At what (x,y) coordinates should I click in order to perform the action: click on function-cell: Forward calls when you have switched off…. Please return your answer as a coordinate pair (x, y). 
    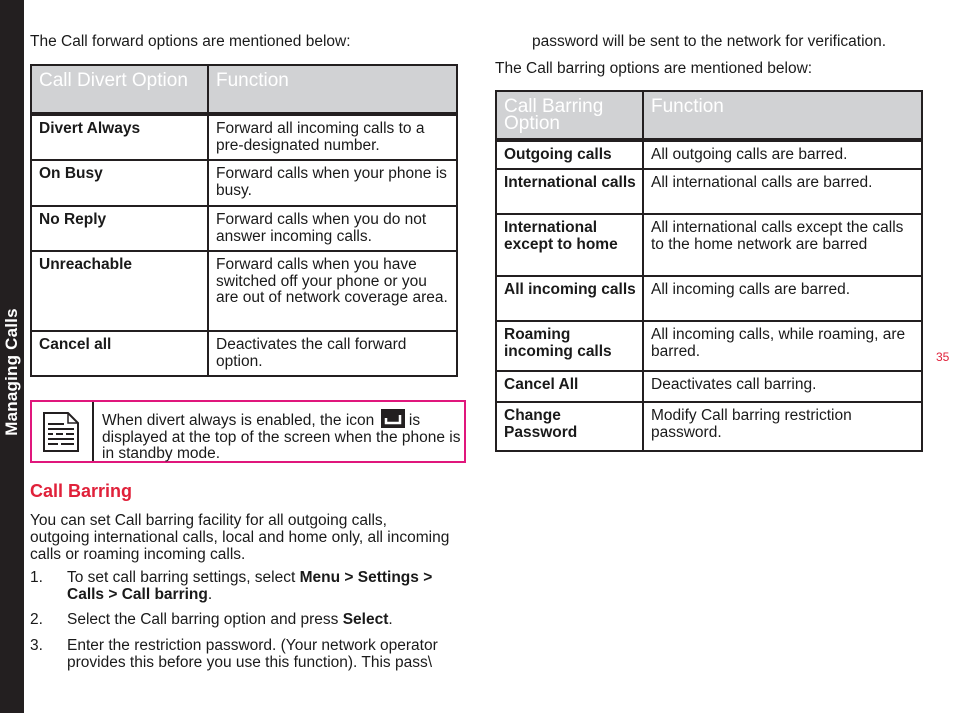
    Looking at the image, I should click on (332, 291).